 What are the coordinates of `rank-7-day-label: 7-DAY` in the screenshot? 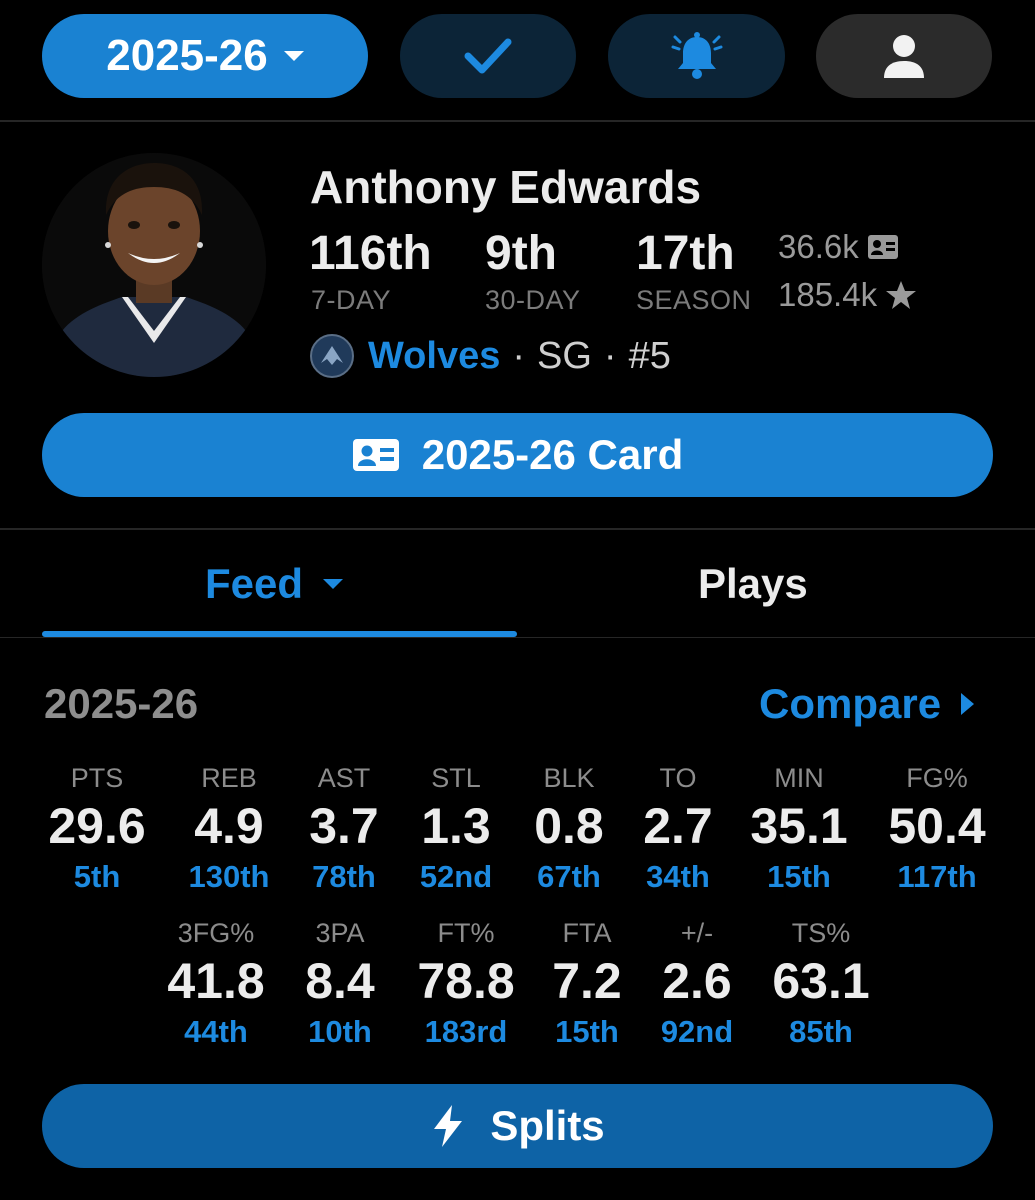 It's located at (351, 300).